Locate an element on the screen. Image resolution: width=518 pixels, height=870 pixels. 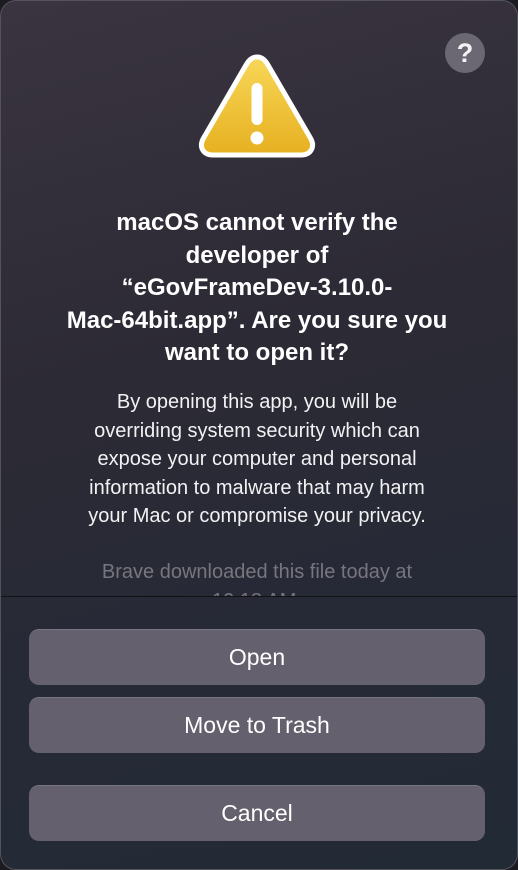
open-button: Open is located at coordinates (257, 657).